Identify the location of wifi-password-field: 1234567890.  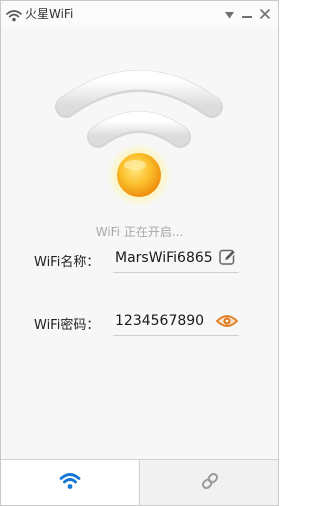
(159, 321).